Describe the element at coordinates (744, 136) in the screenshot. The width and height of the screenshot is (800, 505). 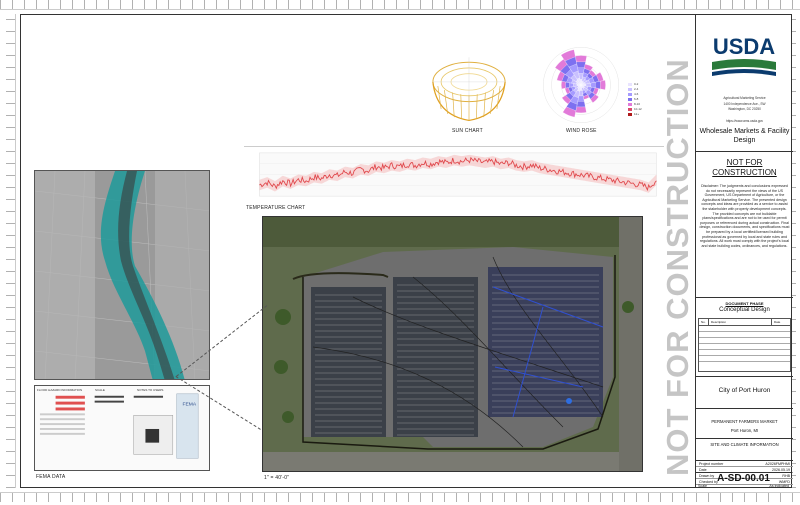
I see `department-name: Wholesale Markets & Facility Design` at that location.